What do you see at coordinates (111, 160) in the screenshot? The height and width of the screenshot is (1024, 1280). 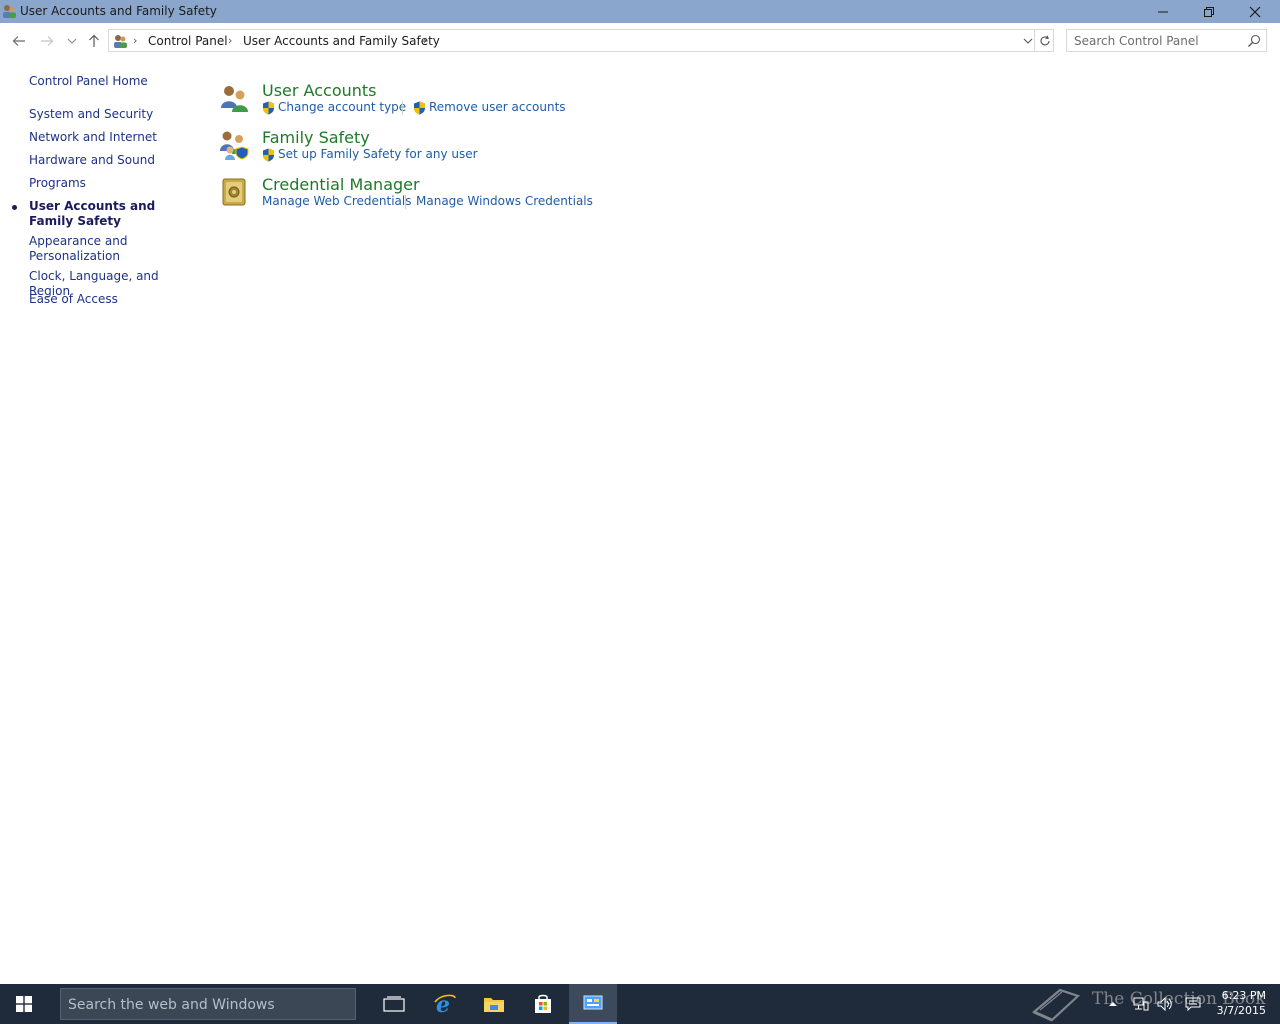 I see `sidebar-item-hardware-and-sound: Hardware and Sound` at bounding box center [111, 160].